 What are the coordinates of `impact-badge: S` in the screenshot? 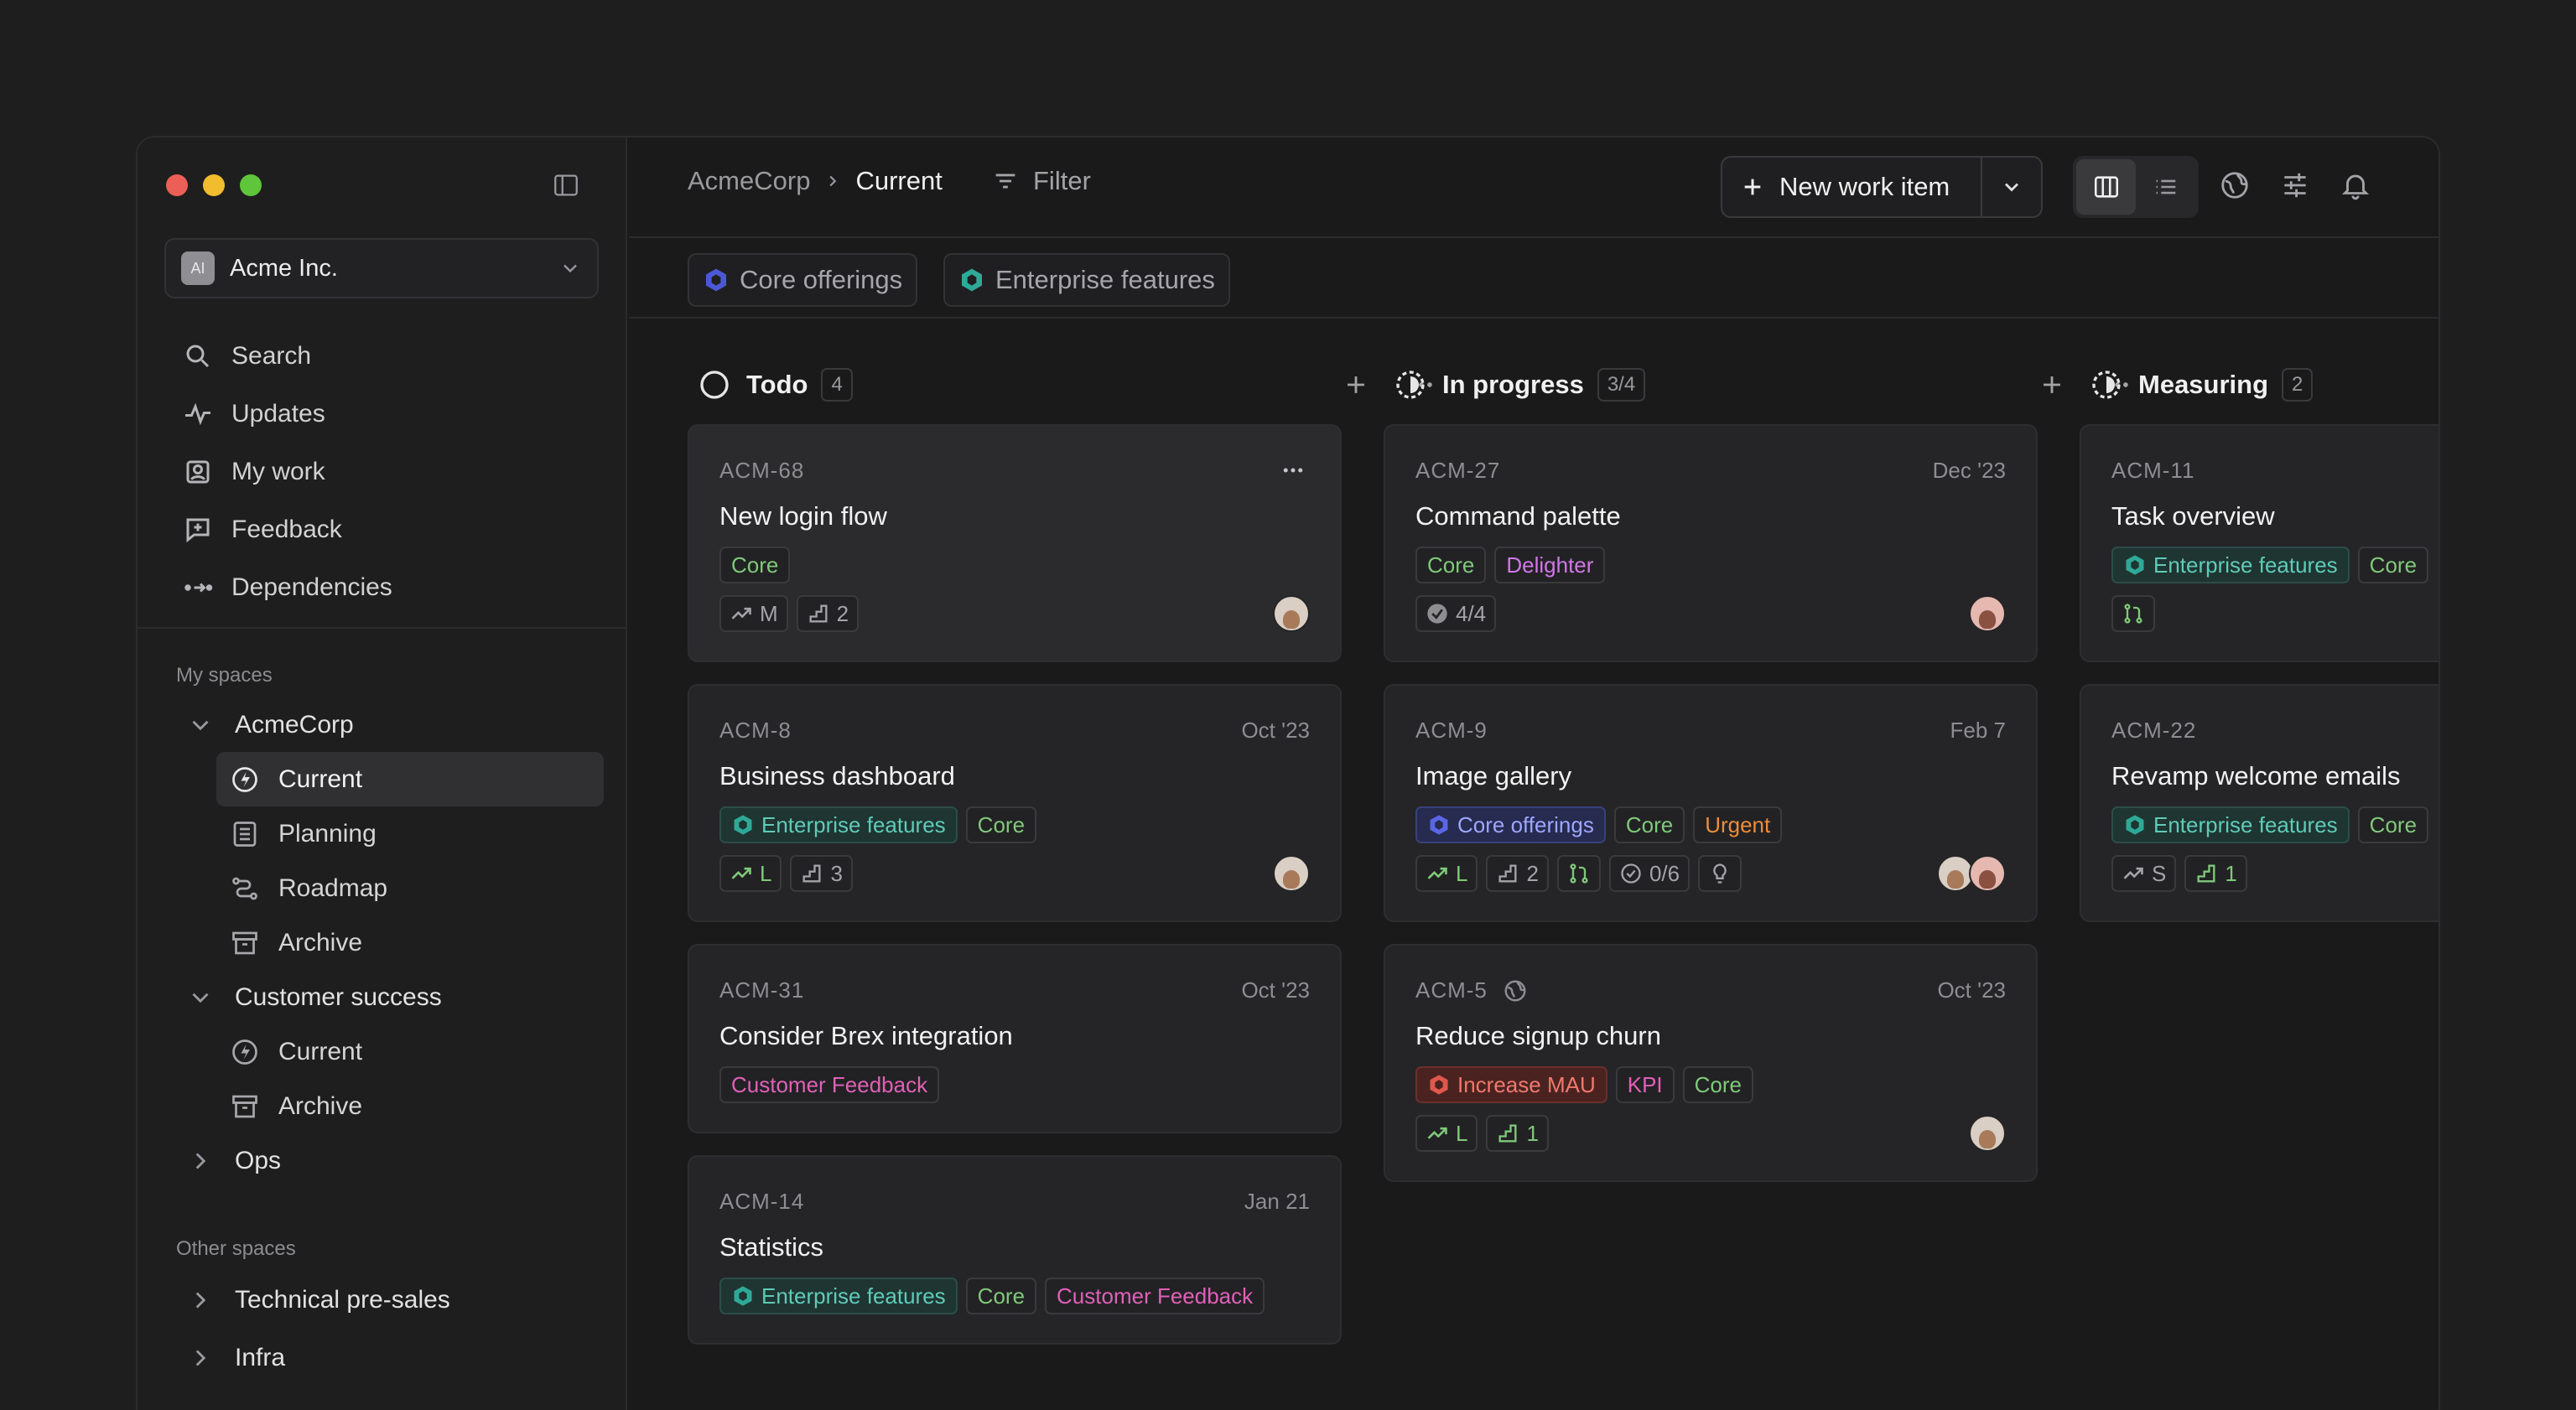 It's located at (2144, 874).